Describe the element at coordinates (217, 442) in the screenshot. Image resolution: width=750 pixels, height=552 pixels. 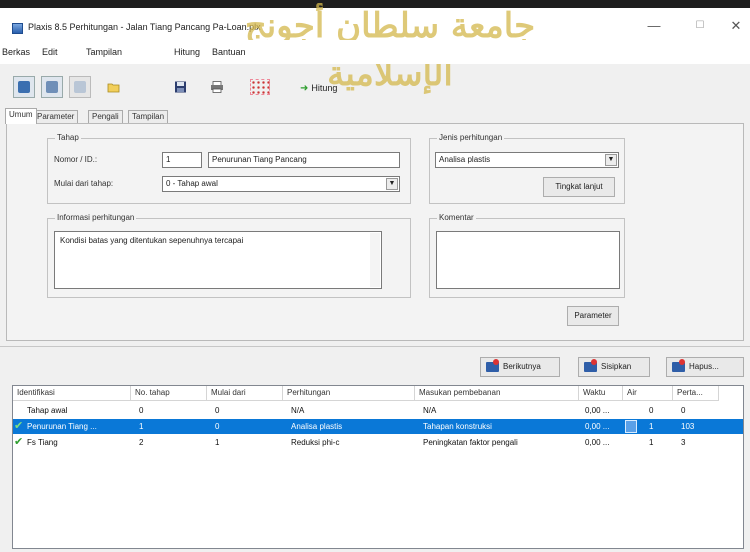
I see `cell-mulai-dari: 1` at that location.